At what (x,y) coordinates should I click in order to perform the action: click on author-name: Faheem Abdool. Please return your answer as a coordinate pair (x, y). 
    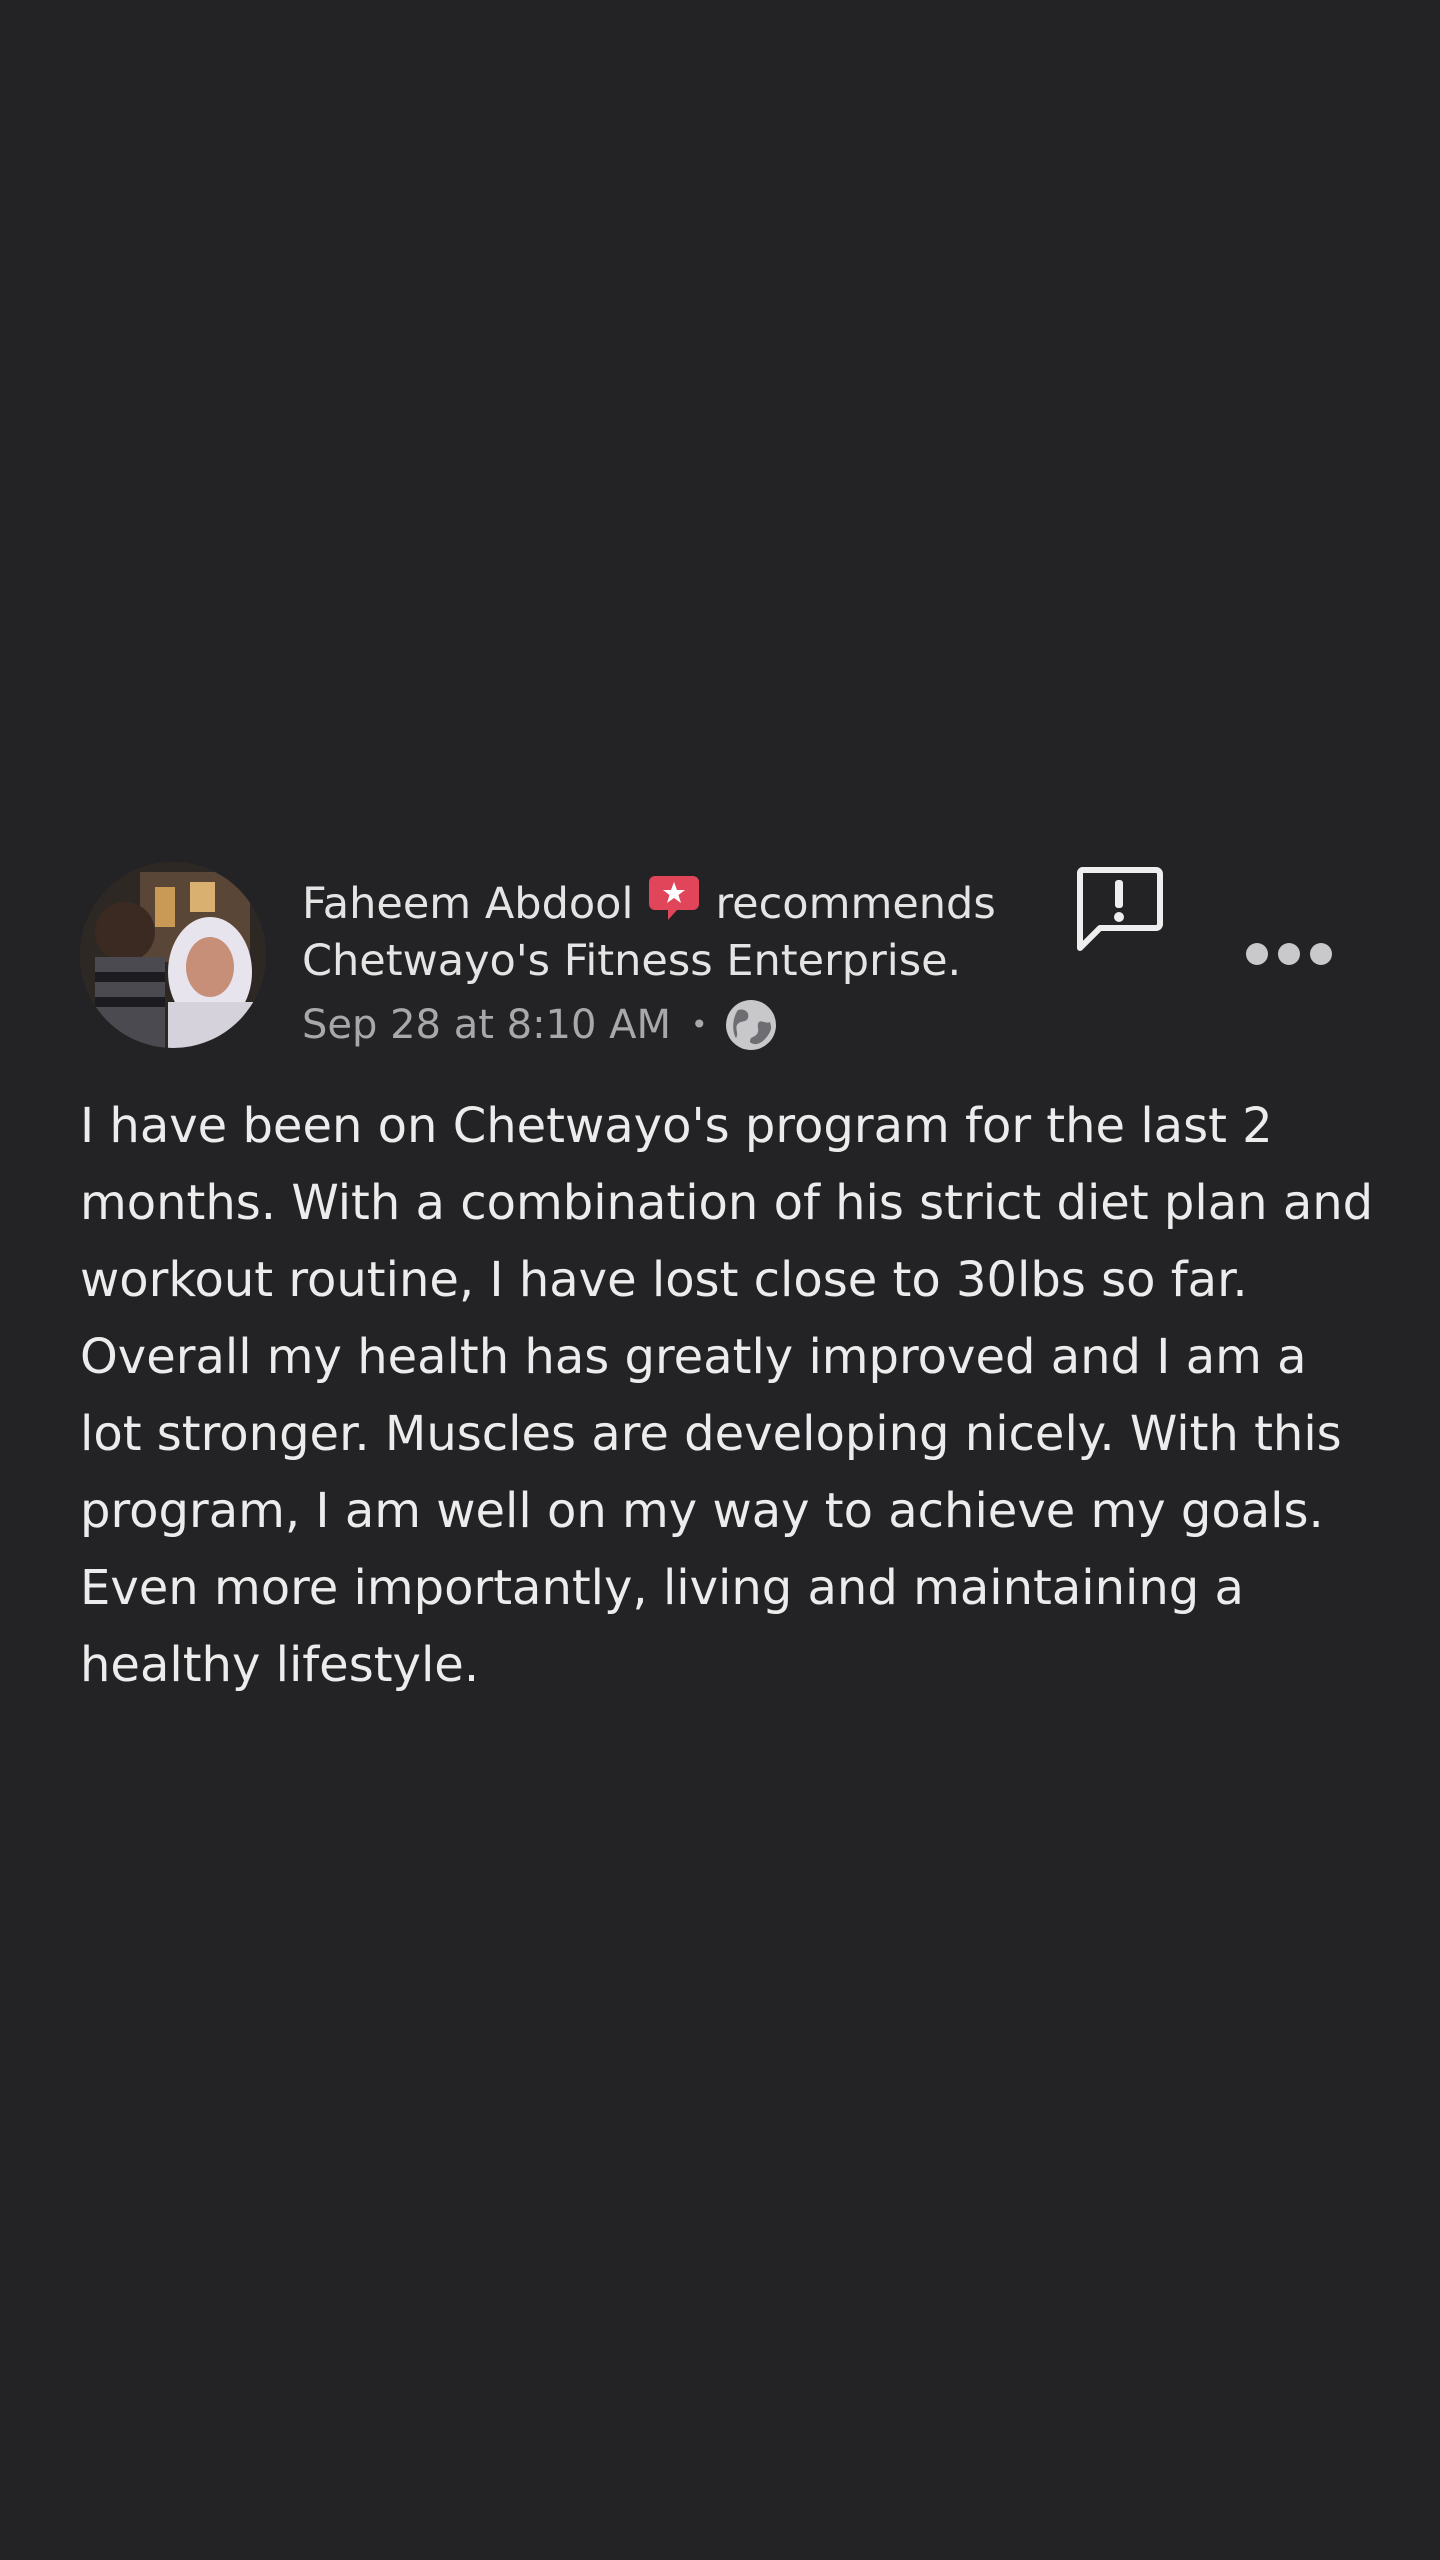
    Looking at the image, I should click on (467, 904).